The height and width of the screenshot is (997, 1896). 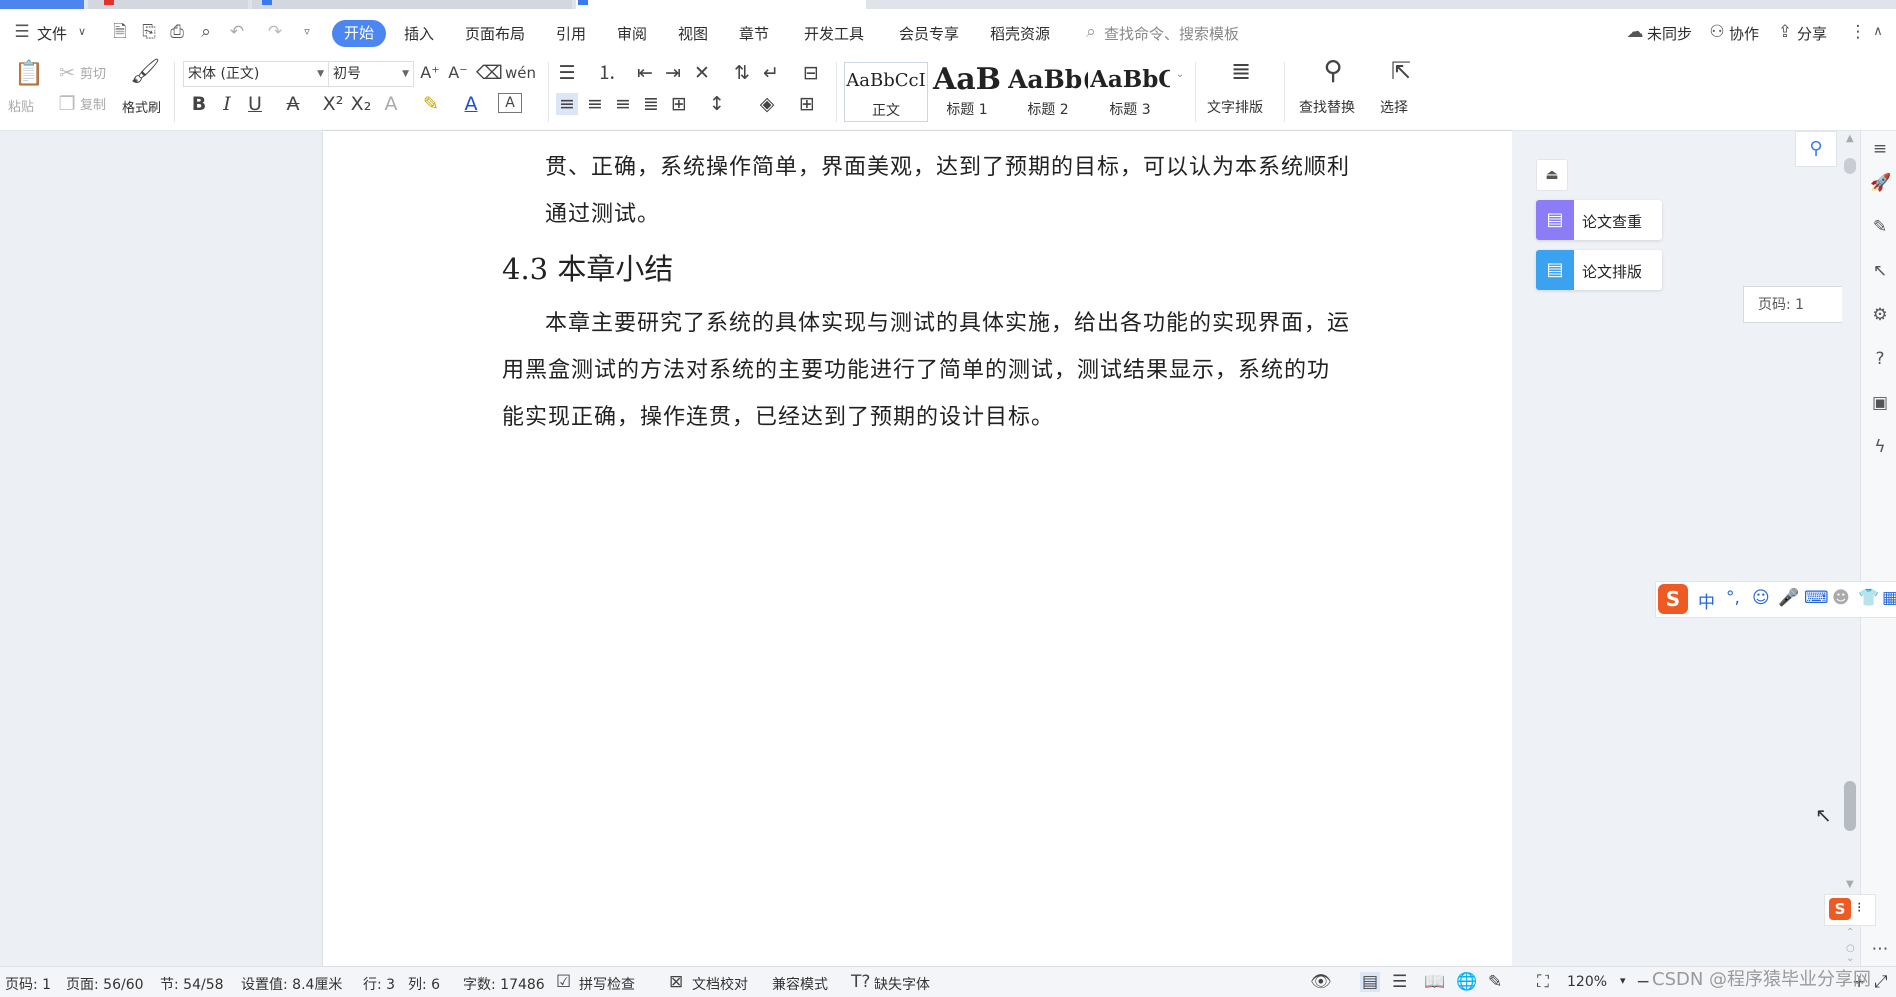 What do you see at coordinates (1599, 220) in the screenshot?
I see `thesis-check-button: ▤ 论文查重` at bounding box center [1599, 220].